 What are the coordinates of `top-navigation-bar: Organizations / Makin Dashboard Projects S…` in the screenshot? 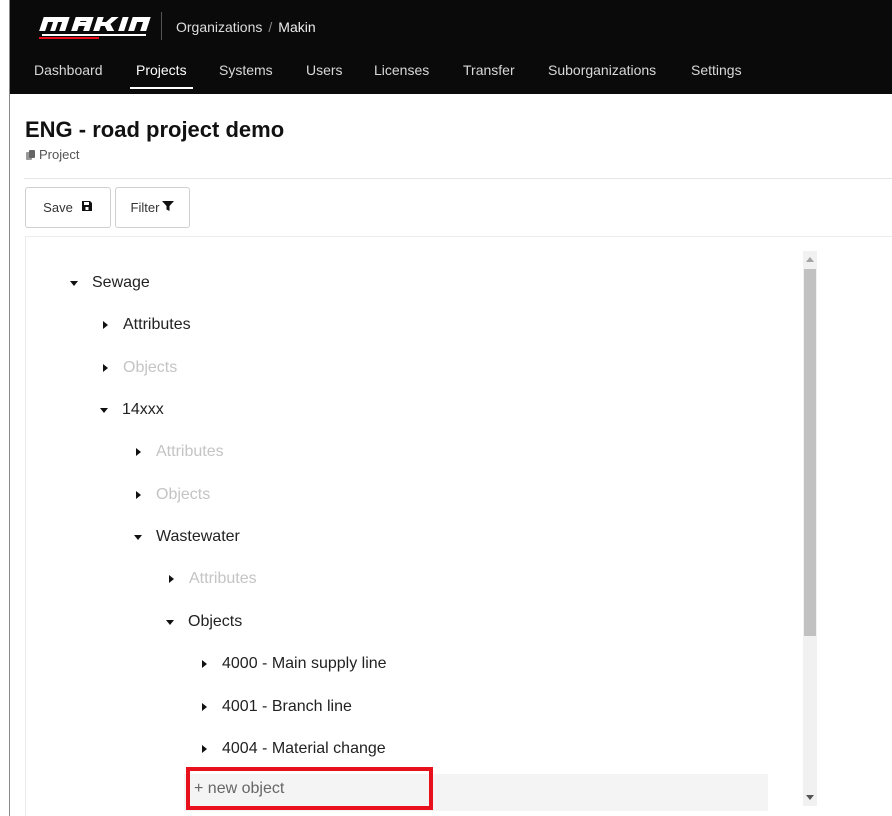 It's located at (450, 47).